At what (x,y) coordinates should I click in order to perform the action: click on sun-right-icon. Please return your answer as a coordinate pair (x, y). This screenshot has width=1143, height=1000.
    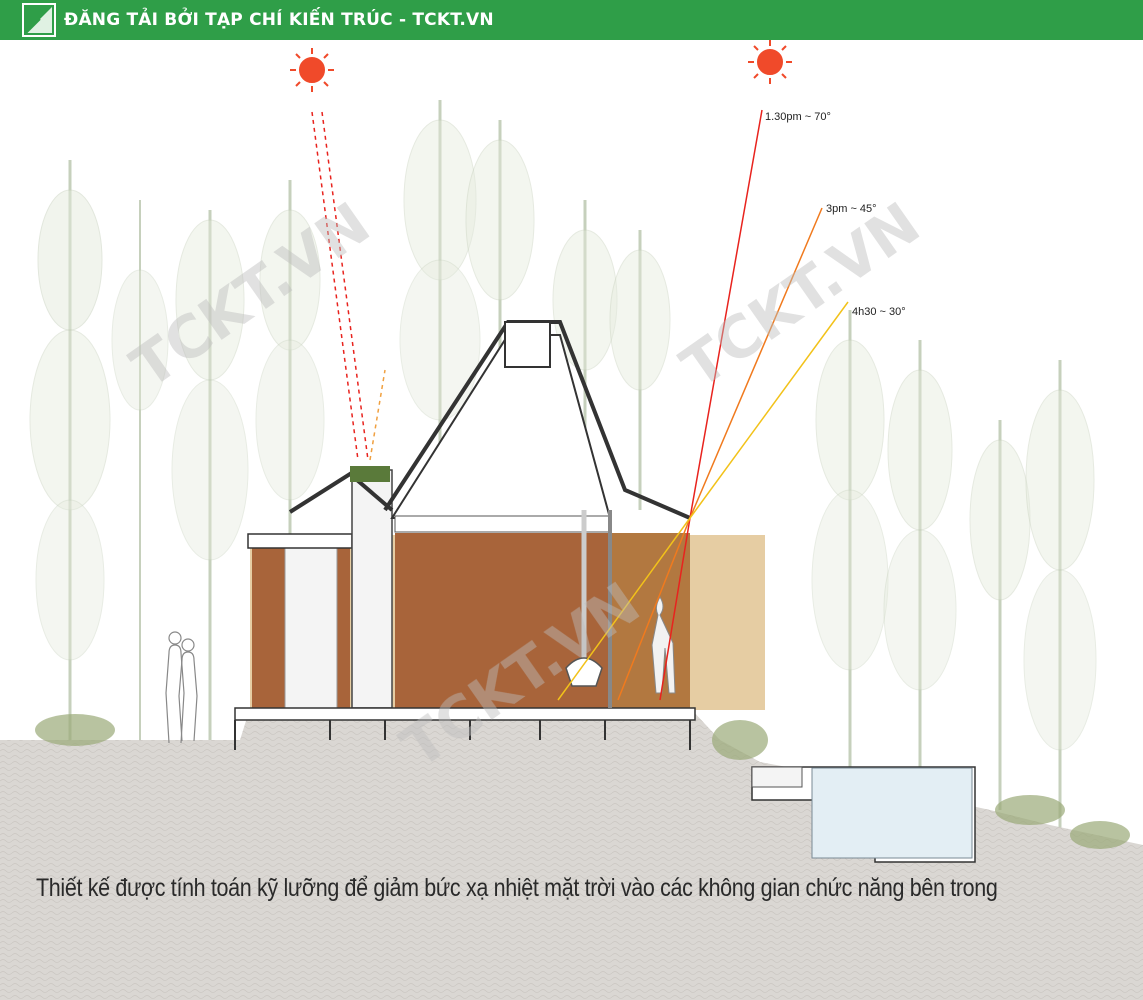
    Looking at the image, I should click on (770, 62).